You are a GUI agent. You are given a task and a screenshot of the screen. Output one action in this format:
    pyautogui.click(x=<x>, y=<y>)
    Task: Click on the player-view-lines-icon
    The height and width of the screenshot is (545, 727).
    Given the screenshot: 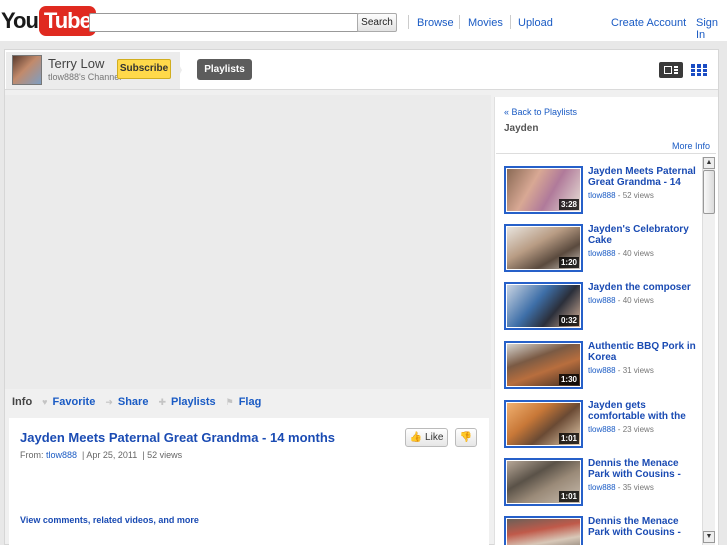 What is the action you would take?
    pyautogui.click(x=676, y=70)
    